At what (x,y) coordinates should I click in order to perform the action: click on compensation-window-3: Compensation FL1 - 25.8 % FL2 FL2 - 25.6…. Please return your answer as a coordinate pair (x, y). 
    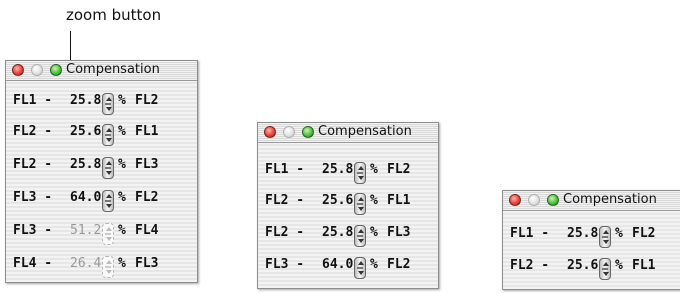
    Looking at the image, I should click on (591, 240).